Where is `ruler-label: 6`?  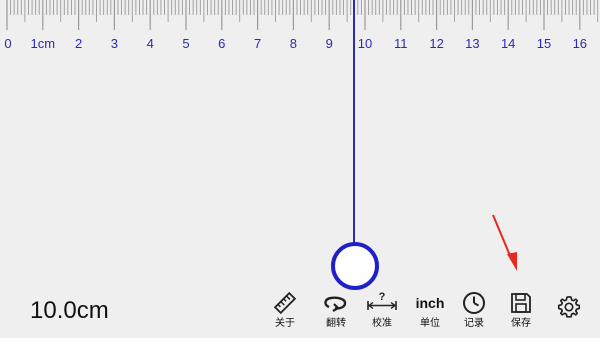
ruler-label: 6 is located at coordinates (222, 43).